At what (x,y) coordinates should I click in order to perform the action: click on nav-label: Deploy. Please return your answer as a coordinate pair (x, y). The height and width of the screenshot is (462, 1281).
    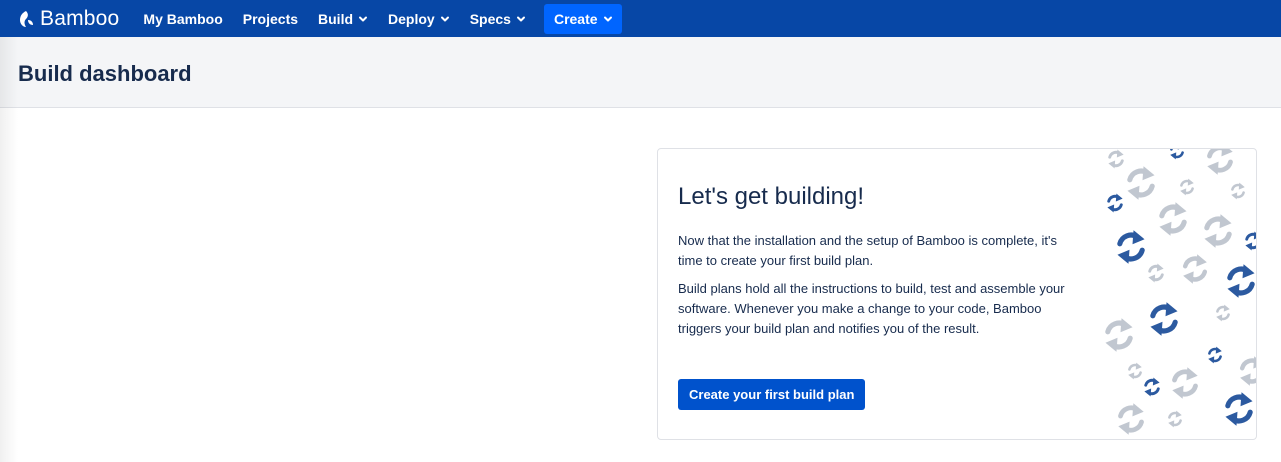
    Looking at the image, I should click on (411, 18).